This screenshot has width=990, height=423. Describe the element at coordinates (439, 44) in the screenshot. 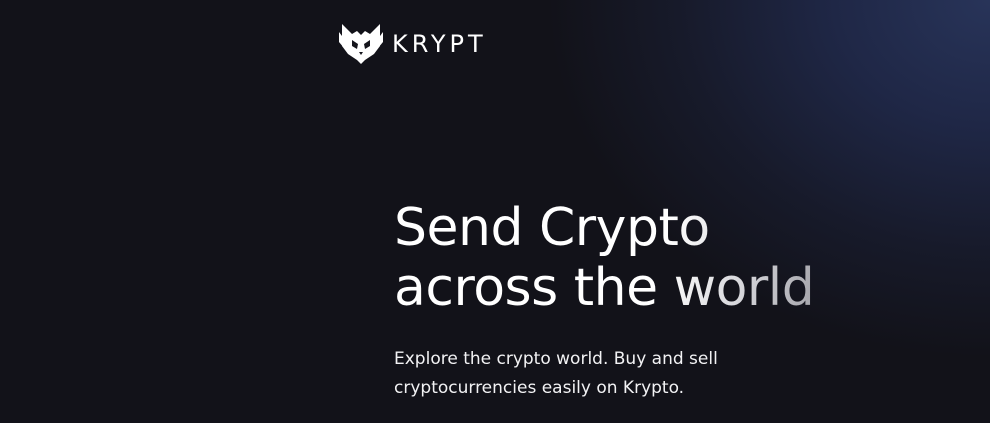

I see `brand-name: KRYPT` at that location.